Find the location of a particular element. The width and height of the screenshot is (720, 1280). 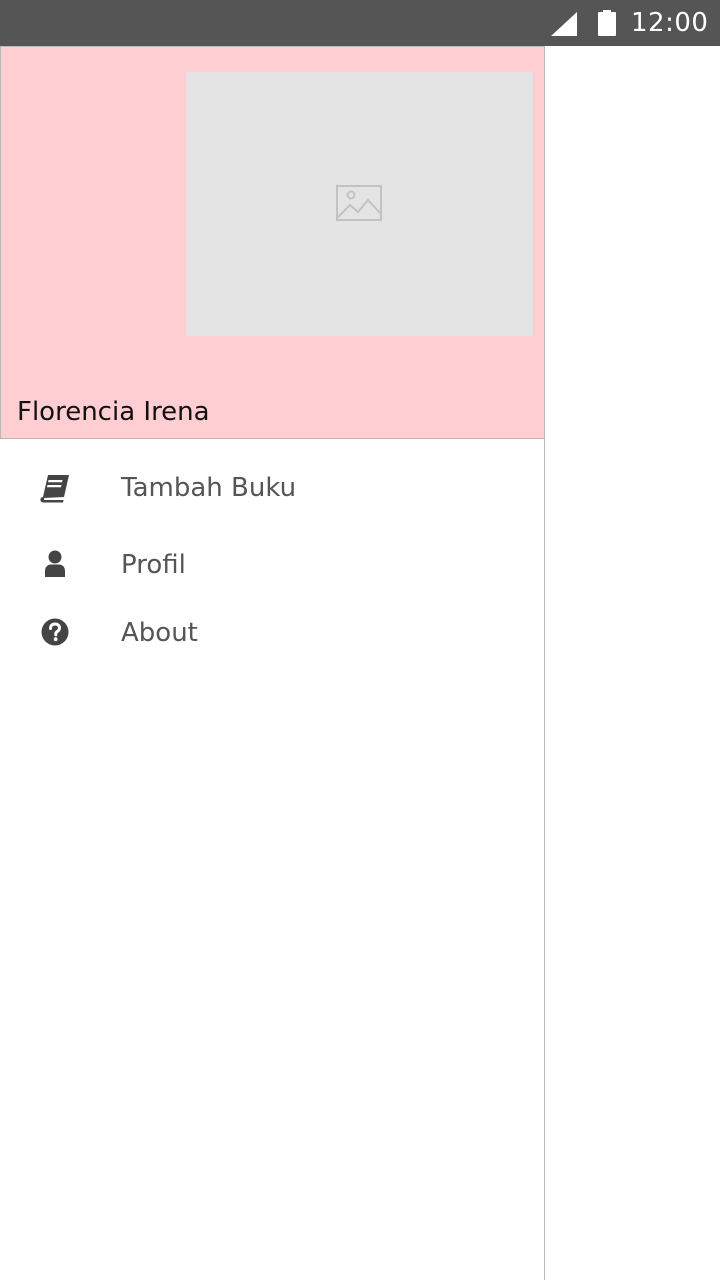

user-icon is located at coordinates (55, 563).